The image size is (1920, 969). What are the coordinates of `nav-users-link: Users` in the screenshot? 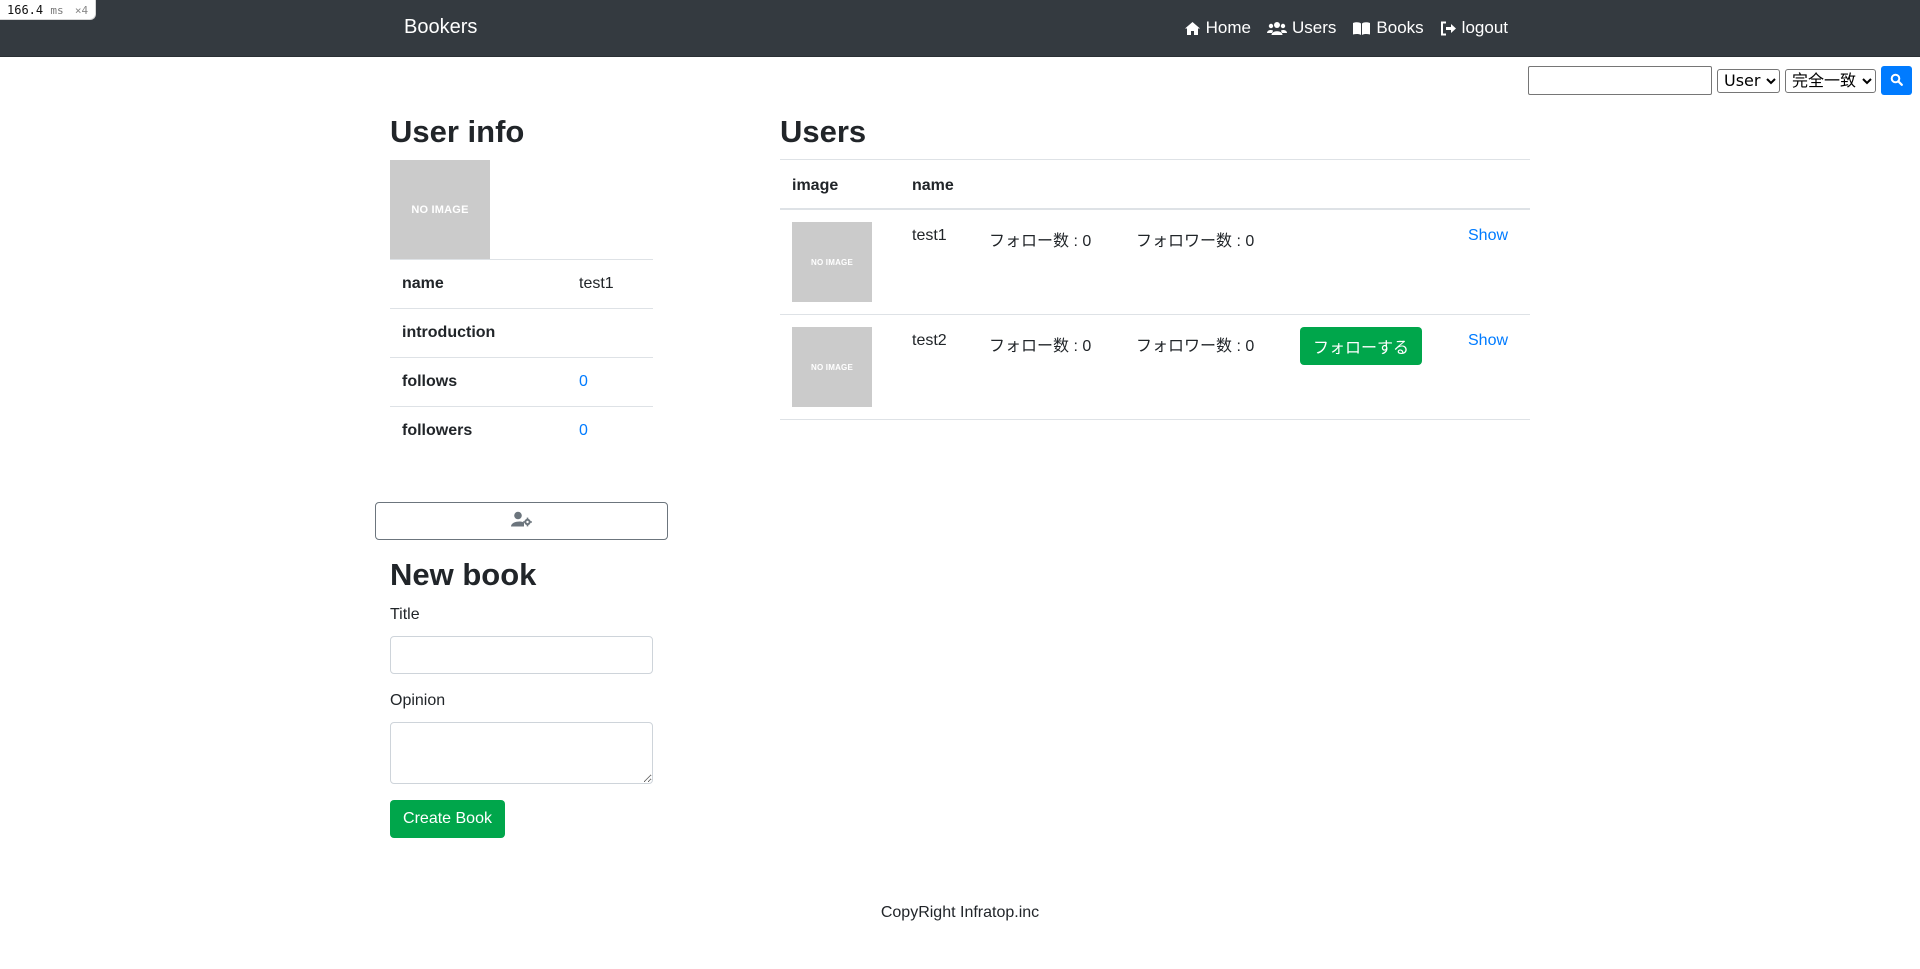 It's located at (1301, 28).